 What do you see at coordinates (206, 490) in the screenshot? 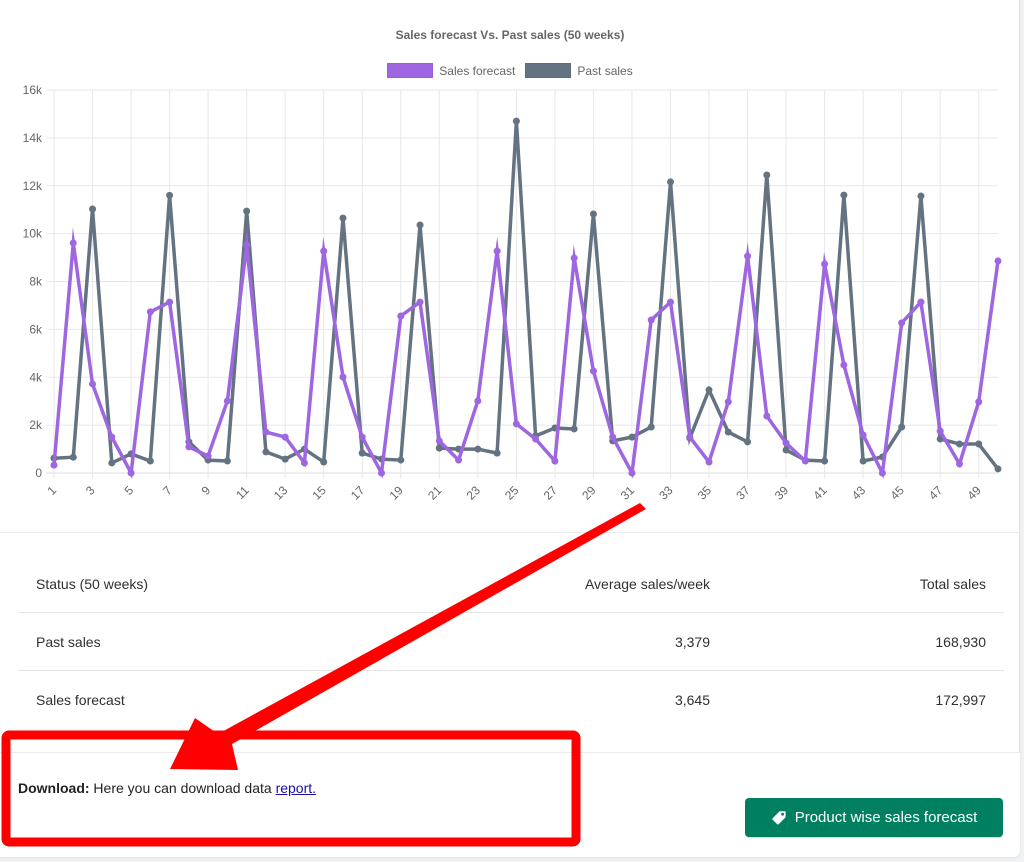
I see `x-tick-label: 9` at bounding box center [206, 490].